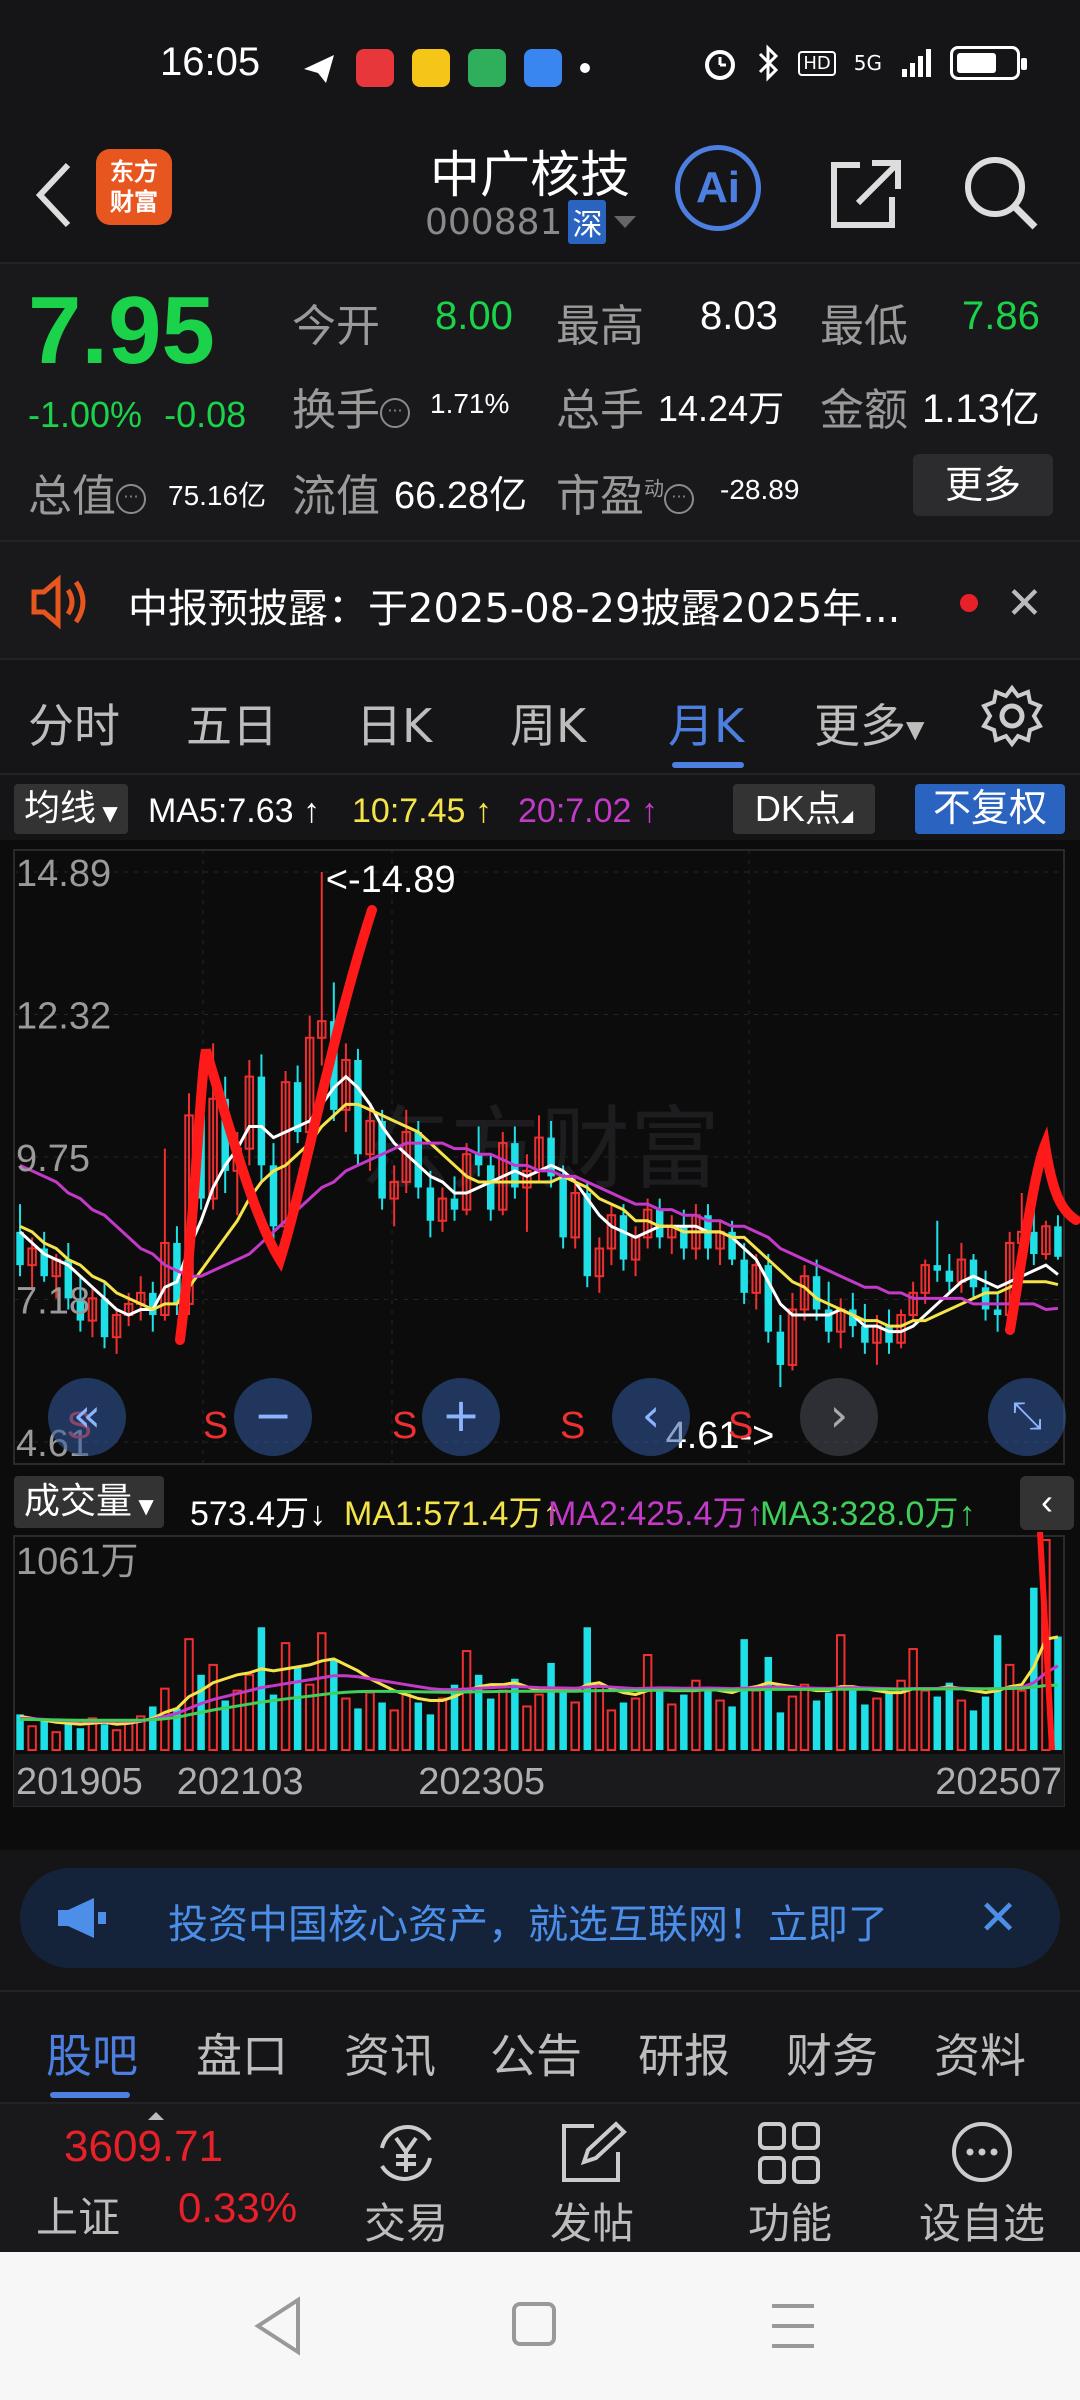 The width and height of the screenshot is (1080, 2400). I want to click on pe-label-text: 市盈, so click(600, 496).